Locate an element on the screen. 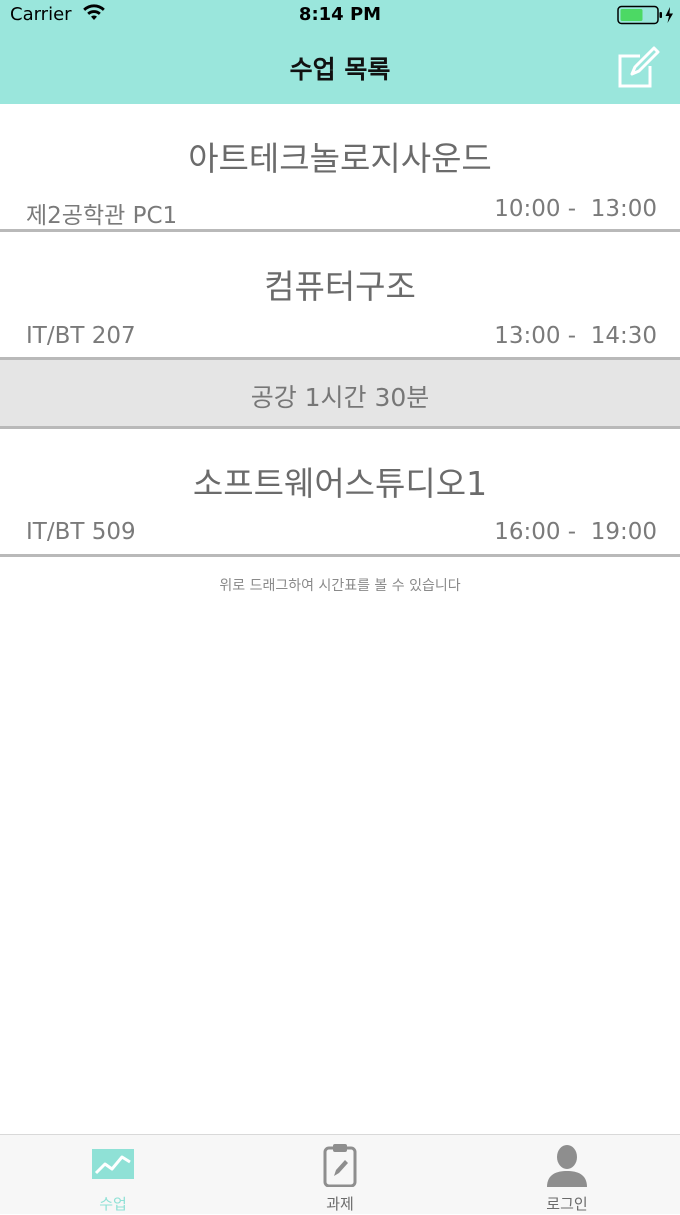  page-title: 수업 목록 is located at coordinates (340, 69).